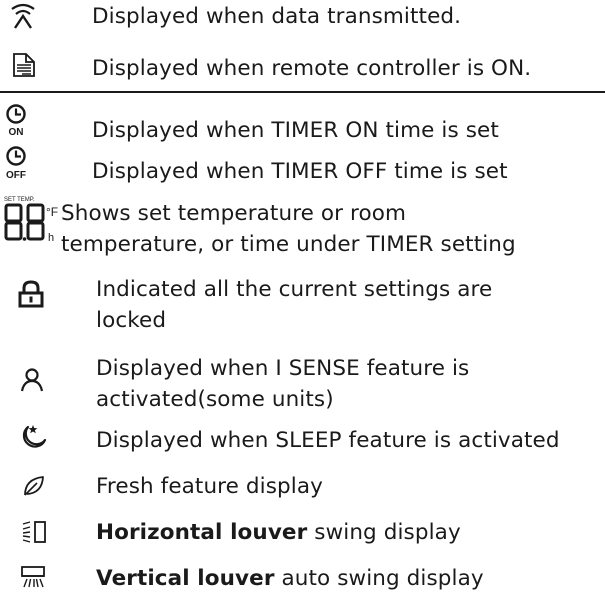 The width and height of the screenshot is (605, 596). Describe the element at coordinates (131, 320) in the screenshot. I see `legend-text-line-2: locked` at that location.